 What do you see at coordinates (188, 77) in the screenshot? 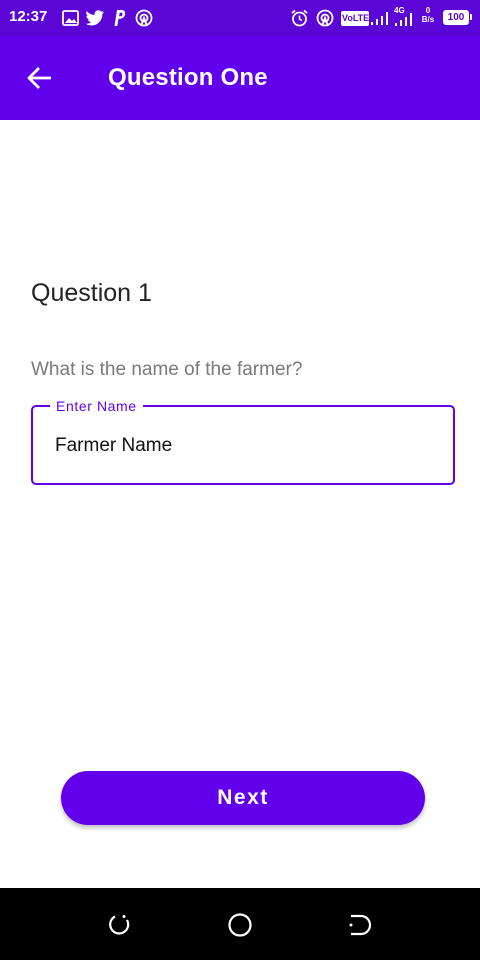
I see `page-title: Question One` at bounding box center [188, 77].